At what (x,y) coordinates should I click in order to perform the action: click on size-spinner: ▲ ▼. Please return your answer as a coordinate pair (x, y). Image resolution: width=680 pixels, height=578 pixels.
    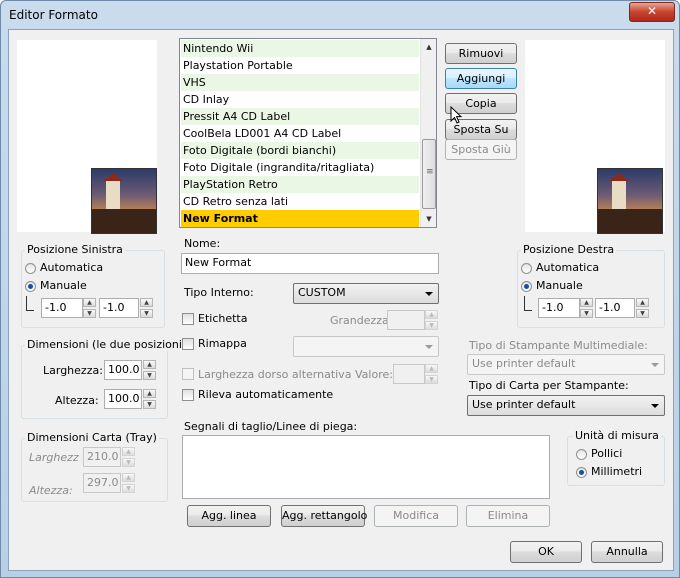
    Looking at the image, I should click on (431, 320).